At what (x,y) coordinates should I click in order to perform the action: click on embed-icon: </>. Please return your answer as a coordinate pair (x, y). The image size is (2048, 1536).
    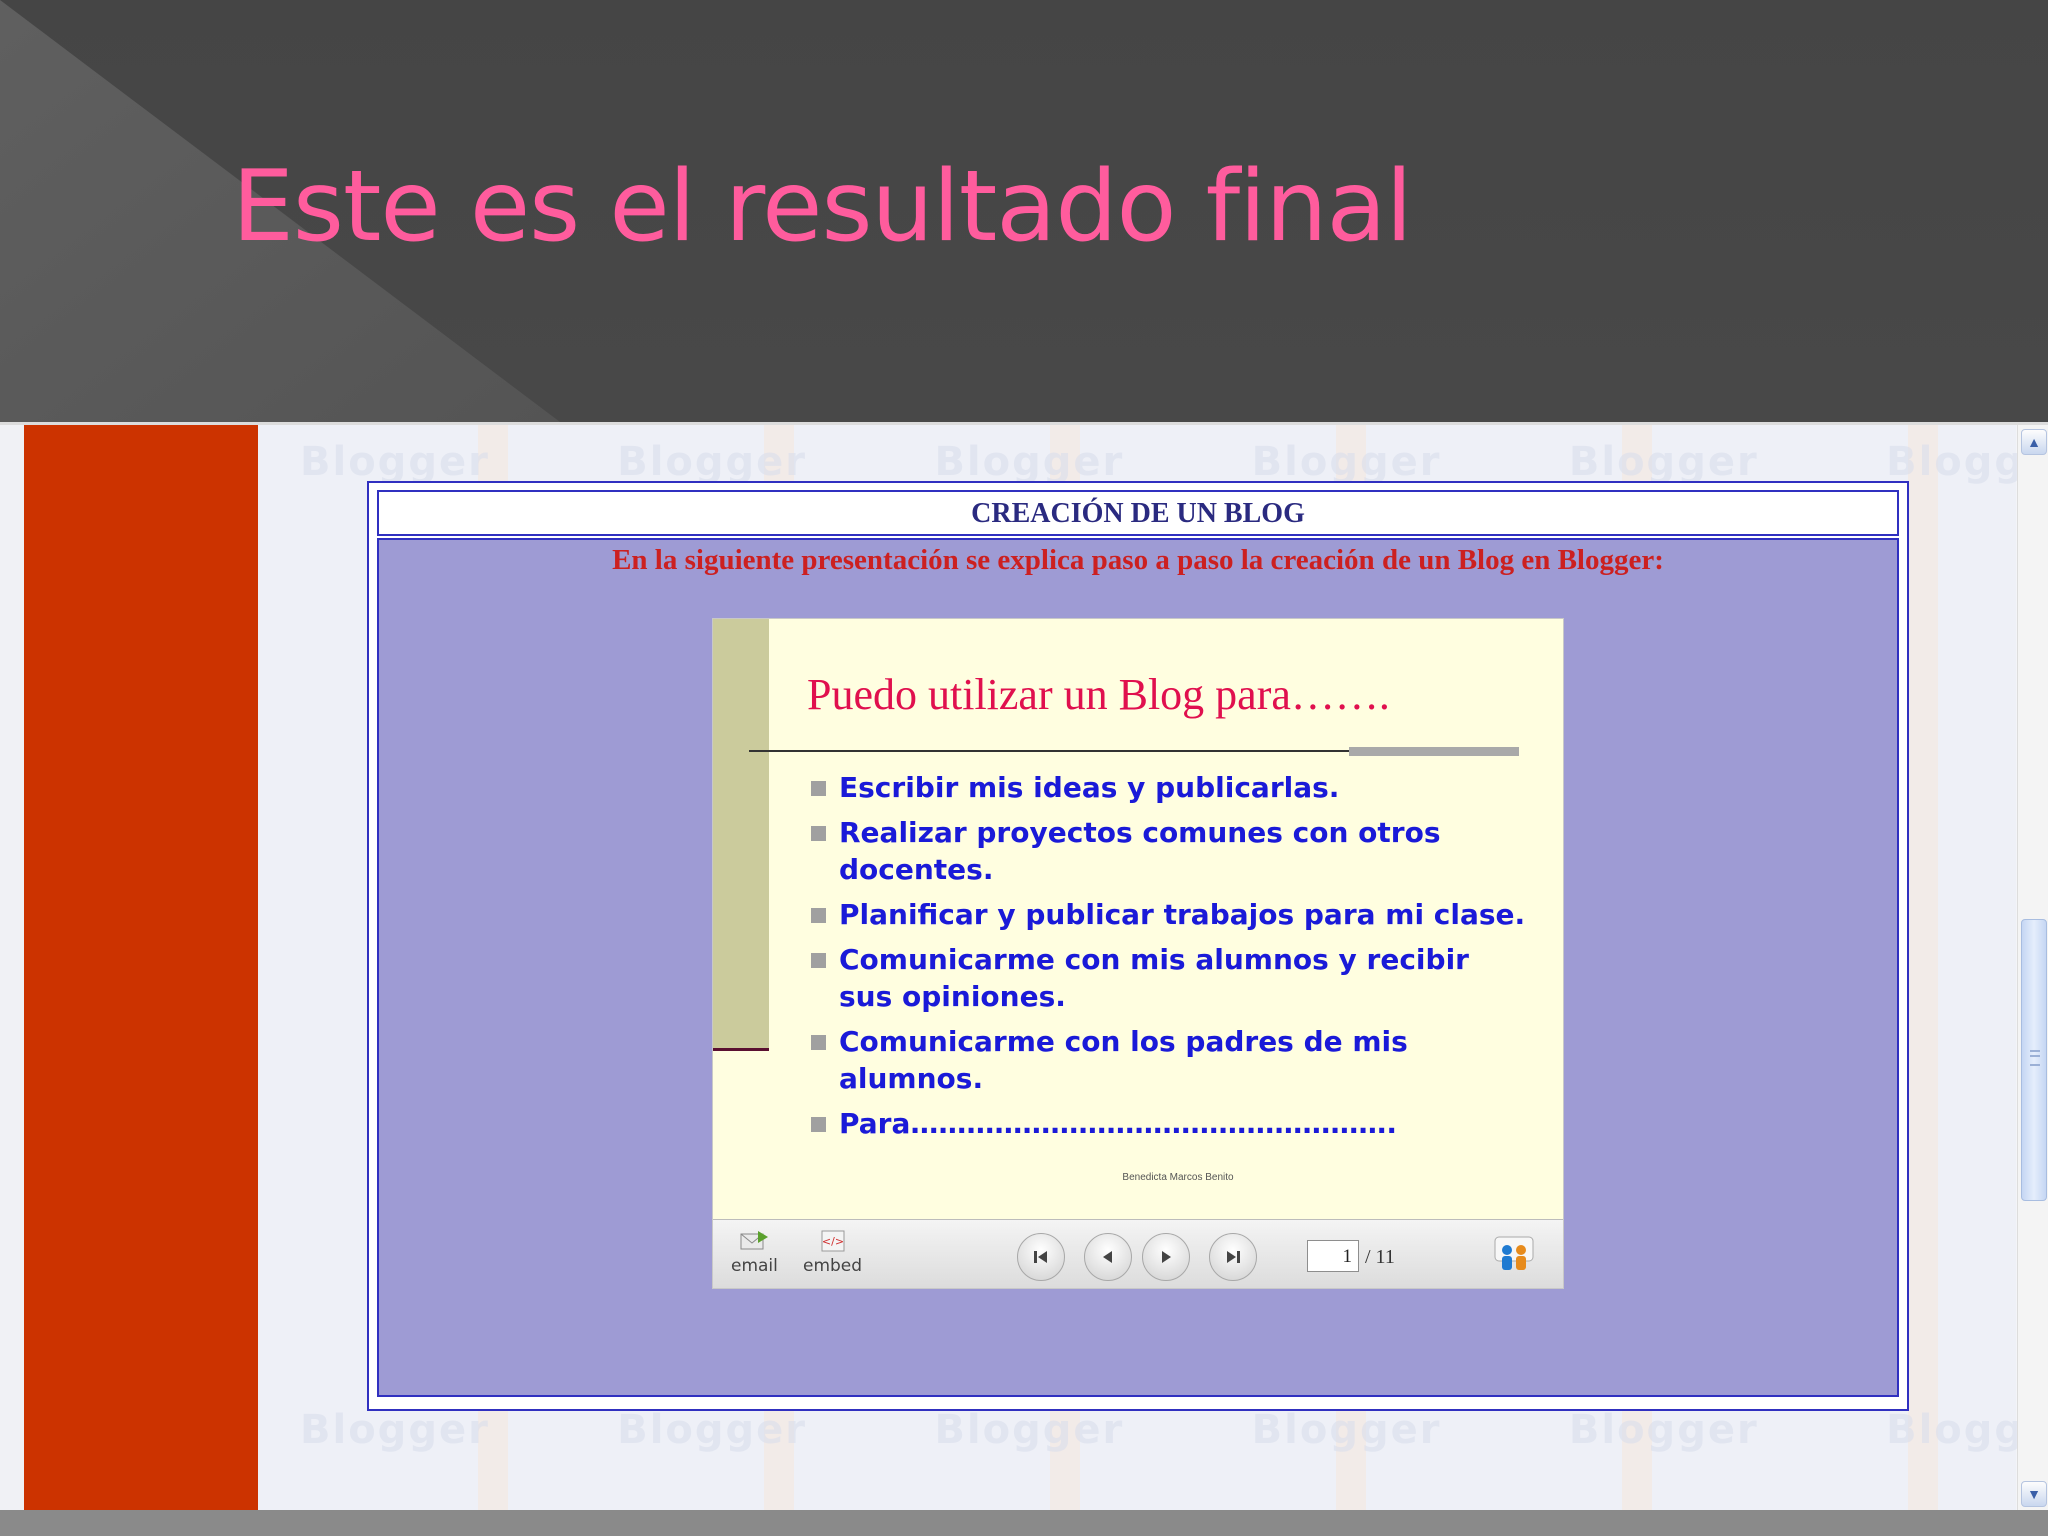
    Looking at the image, I should click on (833, 1241).